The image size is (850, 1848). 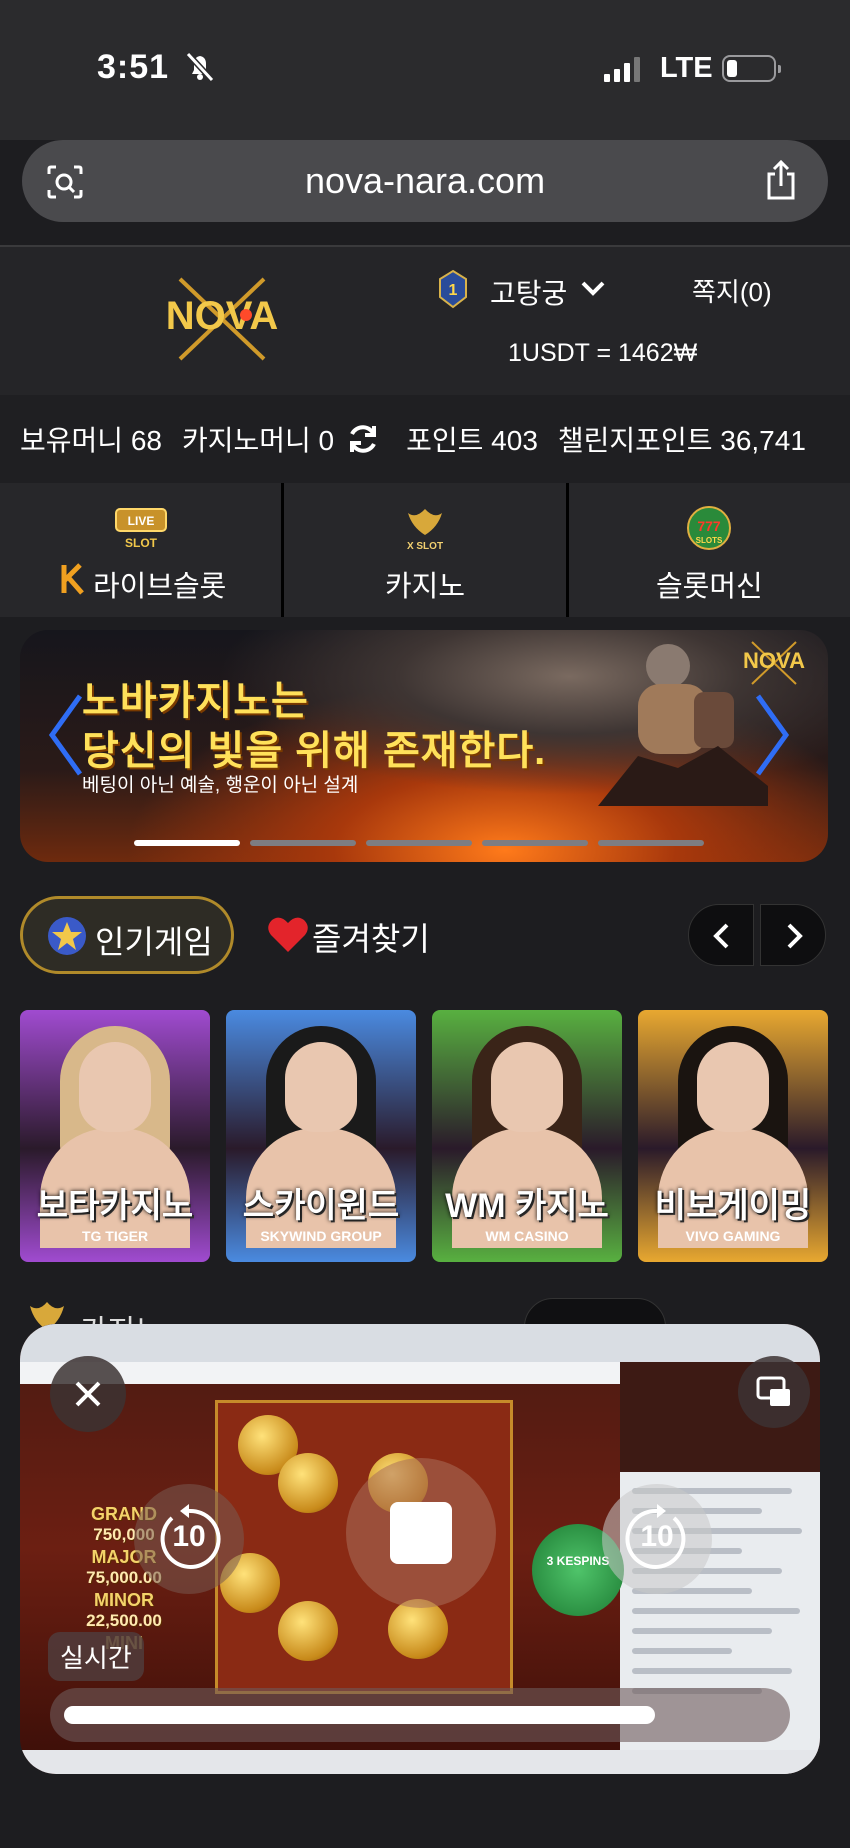 I want to click on live-label: 실시간, so click(x=96, y=1656).